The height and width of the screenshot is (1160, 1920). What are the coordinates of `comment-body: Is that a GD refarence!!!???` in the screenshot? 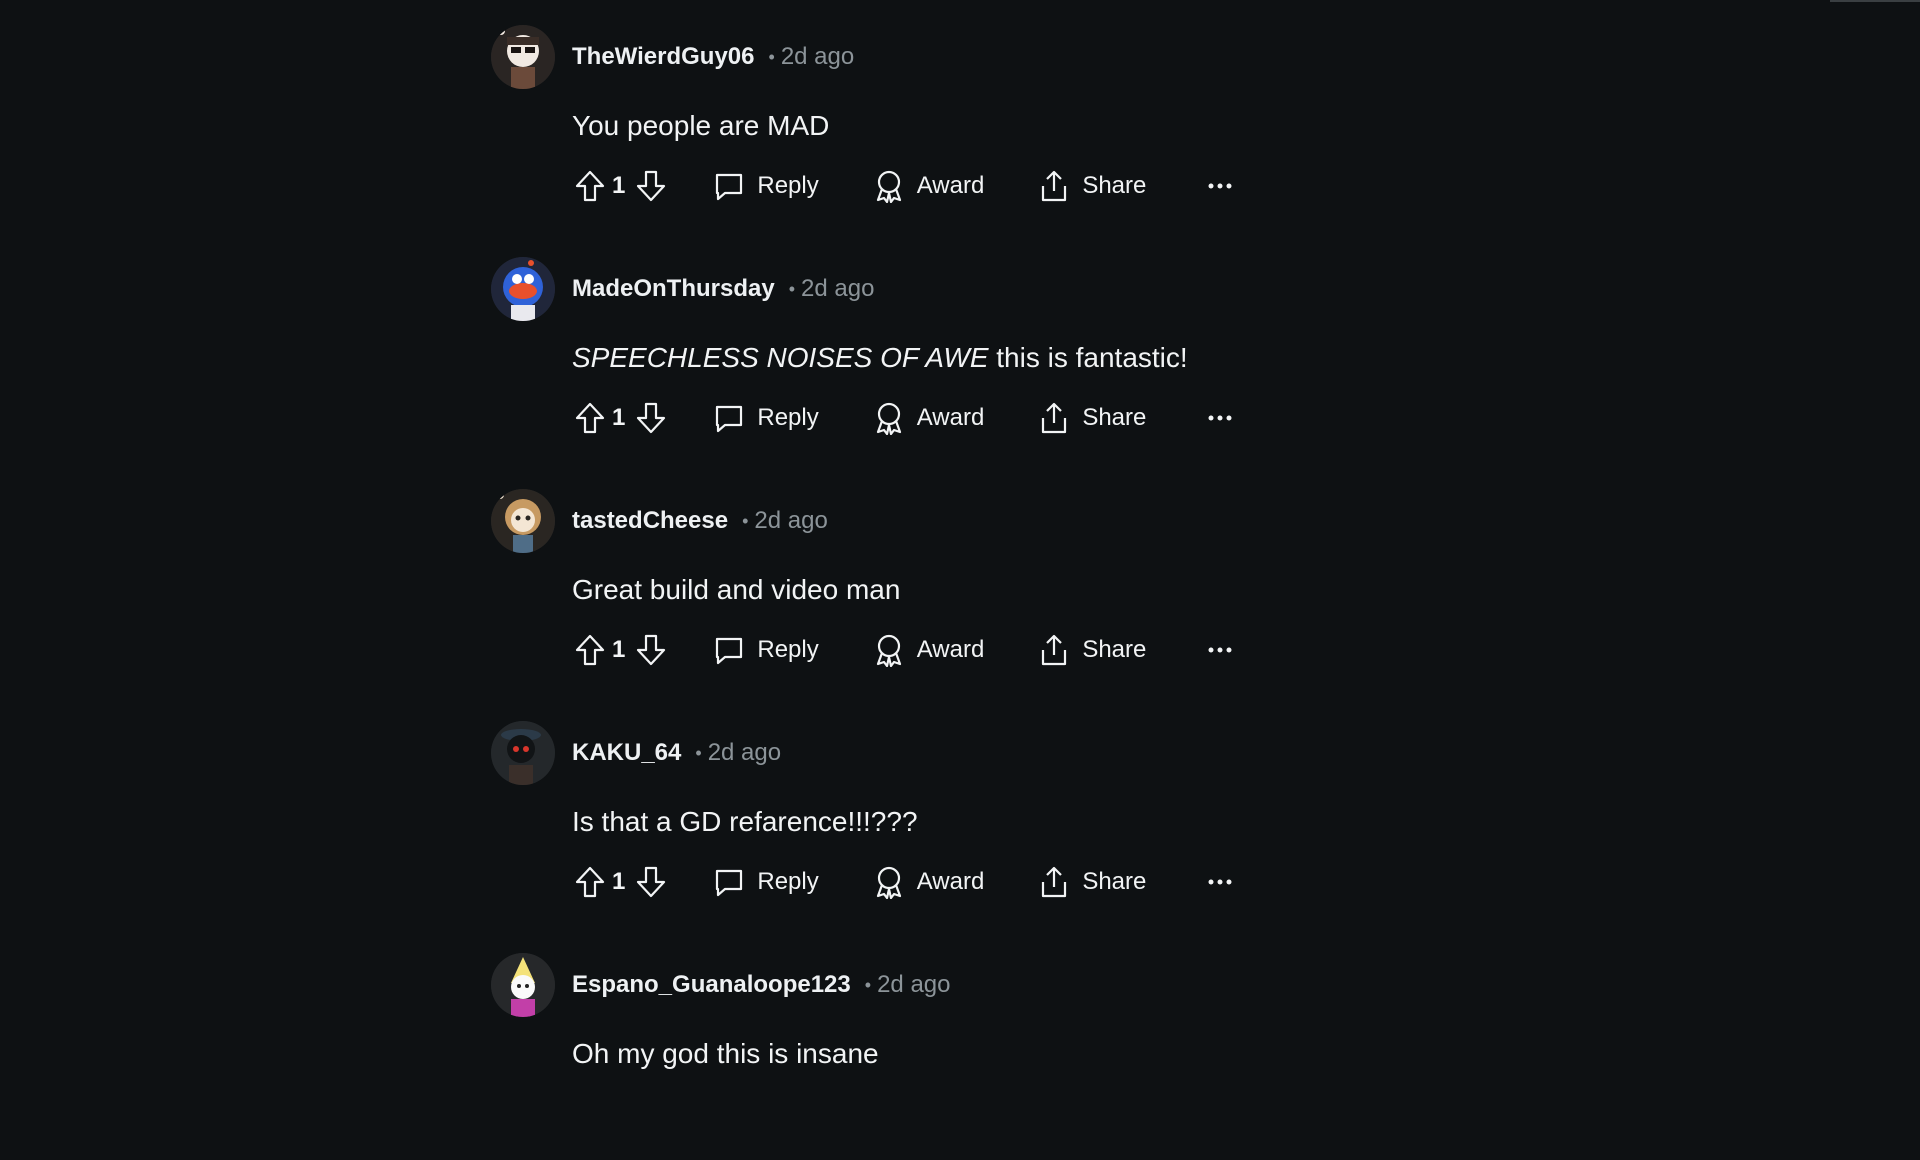 It's located at (745, 822).